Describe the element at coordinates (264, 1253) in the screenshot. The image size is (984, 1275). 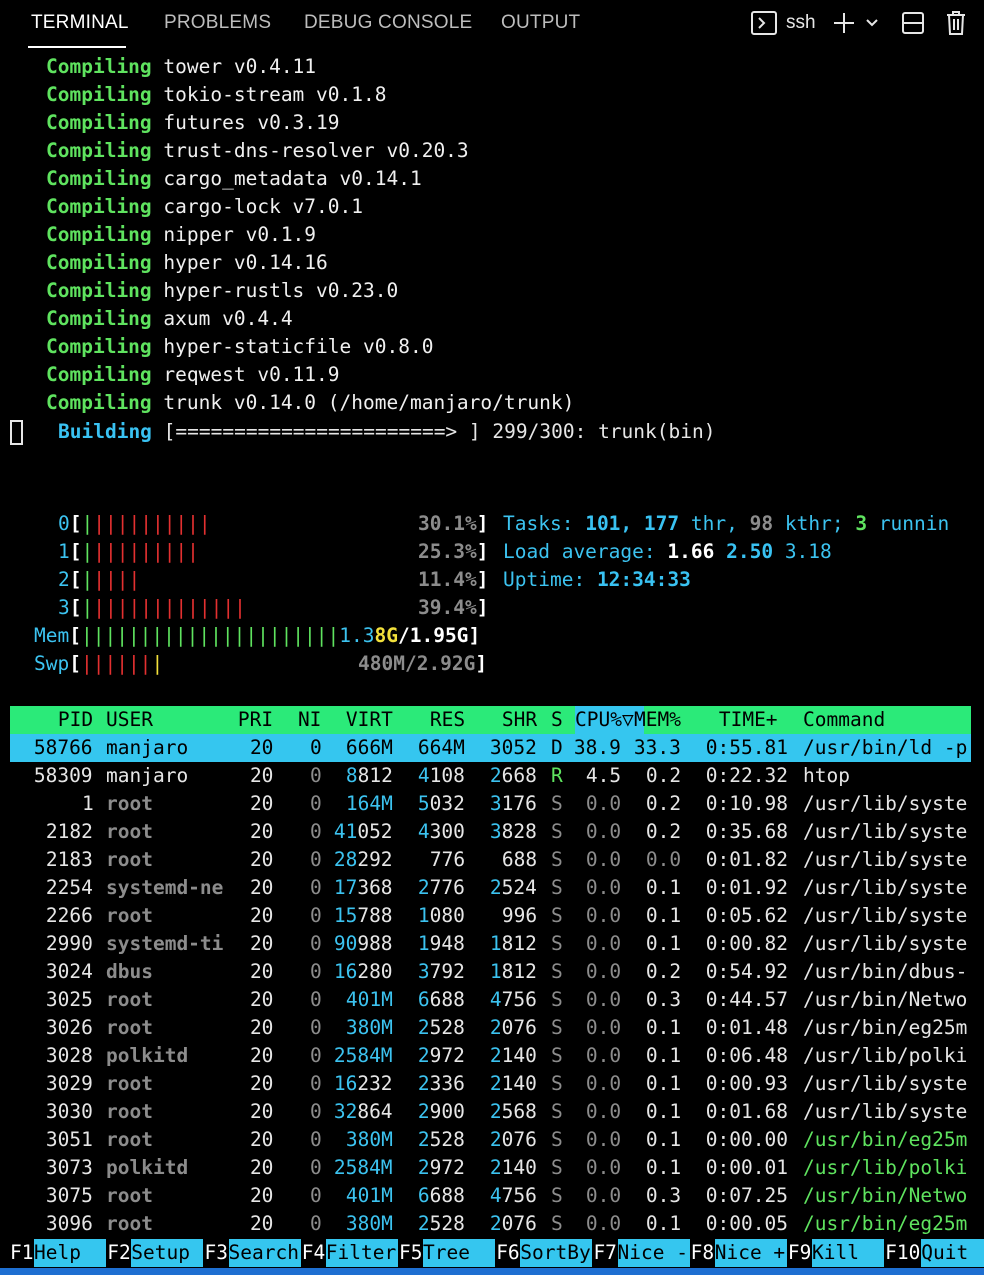
I see `fkey-label-f3: Search` at that location.